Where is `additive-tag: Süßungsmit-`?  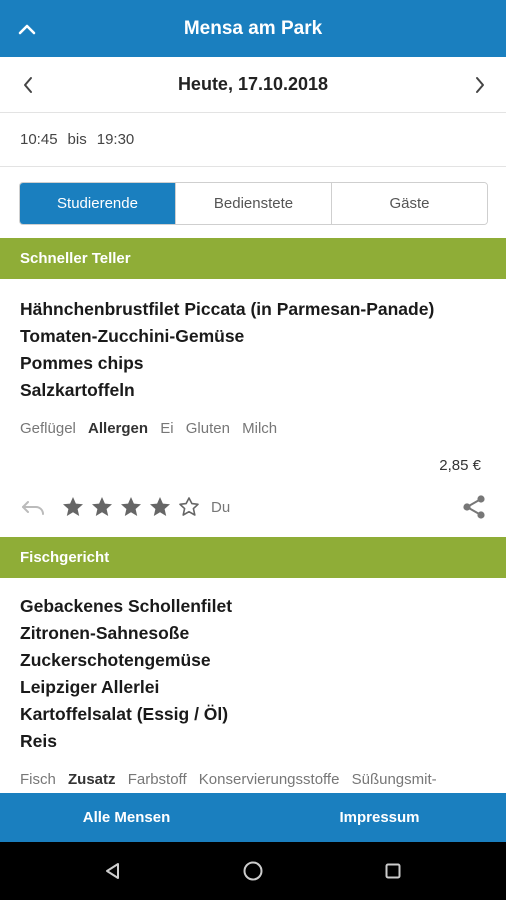
additive-tag: Süßungsmit- is located at coordinates (394, 779).